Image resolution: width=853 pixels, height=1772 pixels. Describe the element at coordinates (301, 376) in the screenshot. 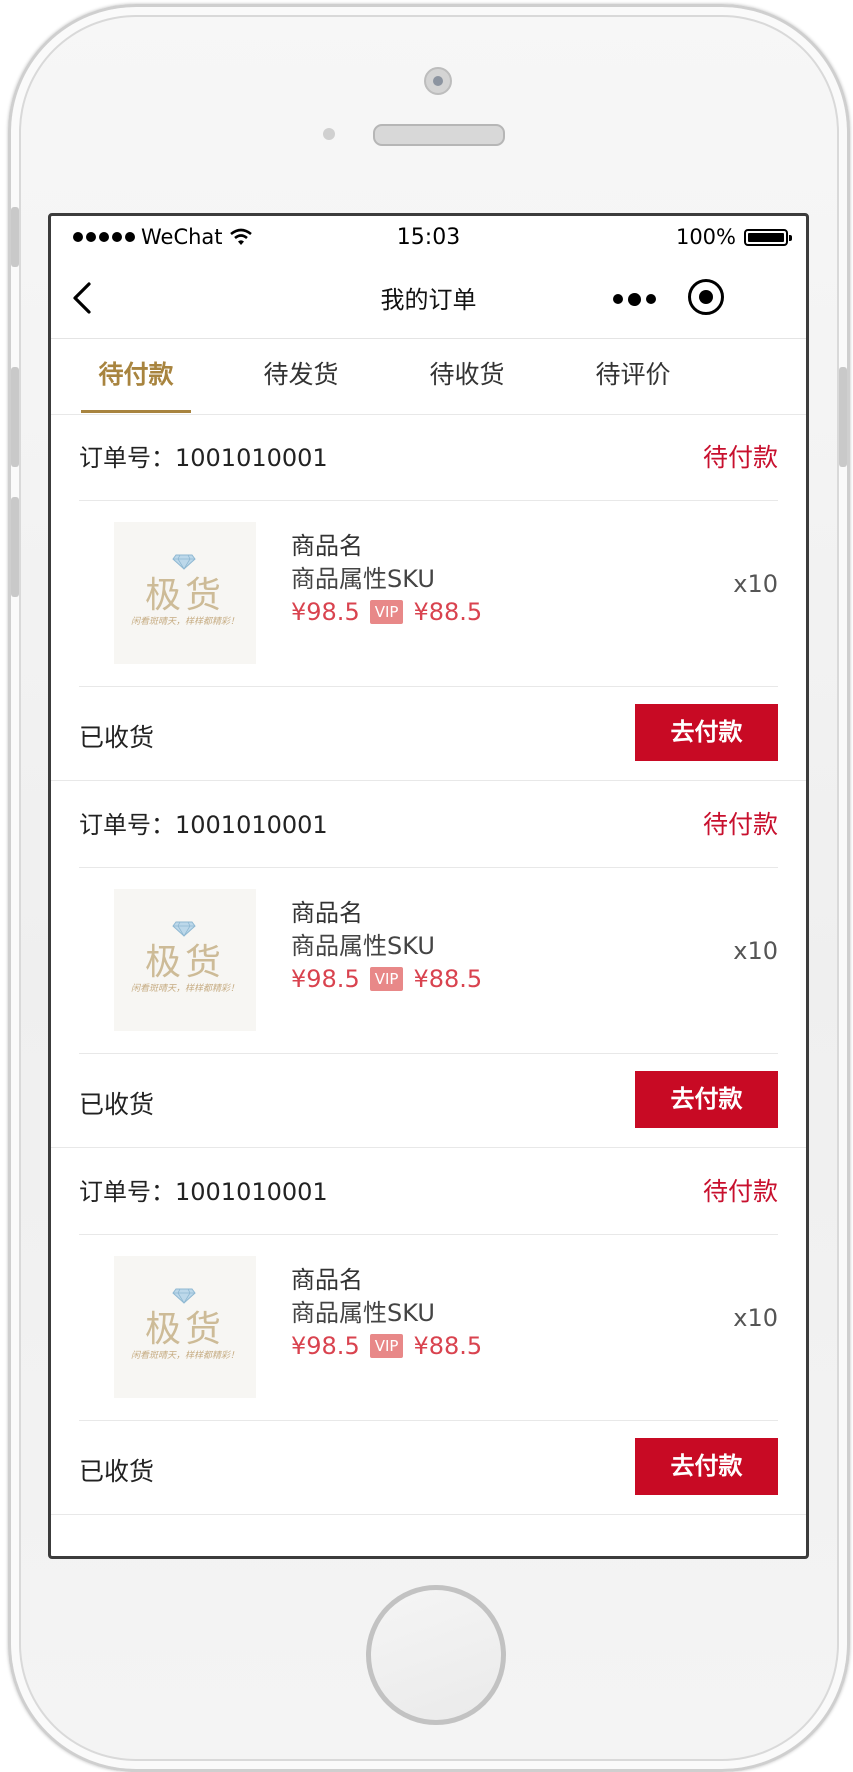

I see `tab-pending-shipment: 待发货` at that location.